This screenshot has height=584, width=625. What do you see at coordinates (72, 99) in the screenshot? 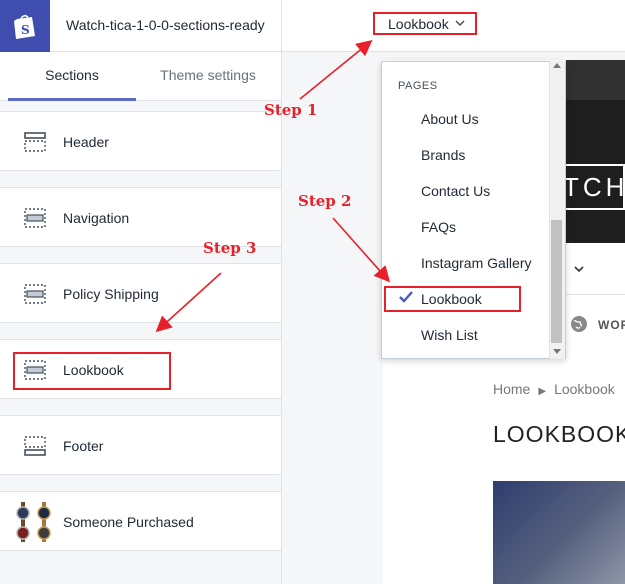
I see `active-tab-indicator` at bounding box center [72, 99].